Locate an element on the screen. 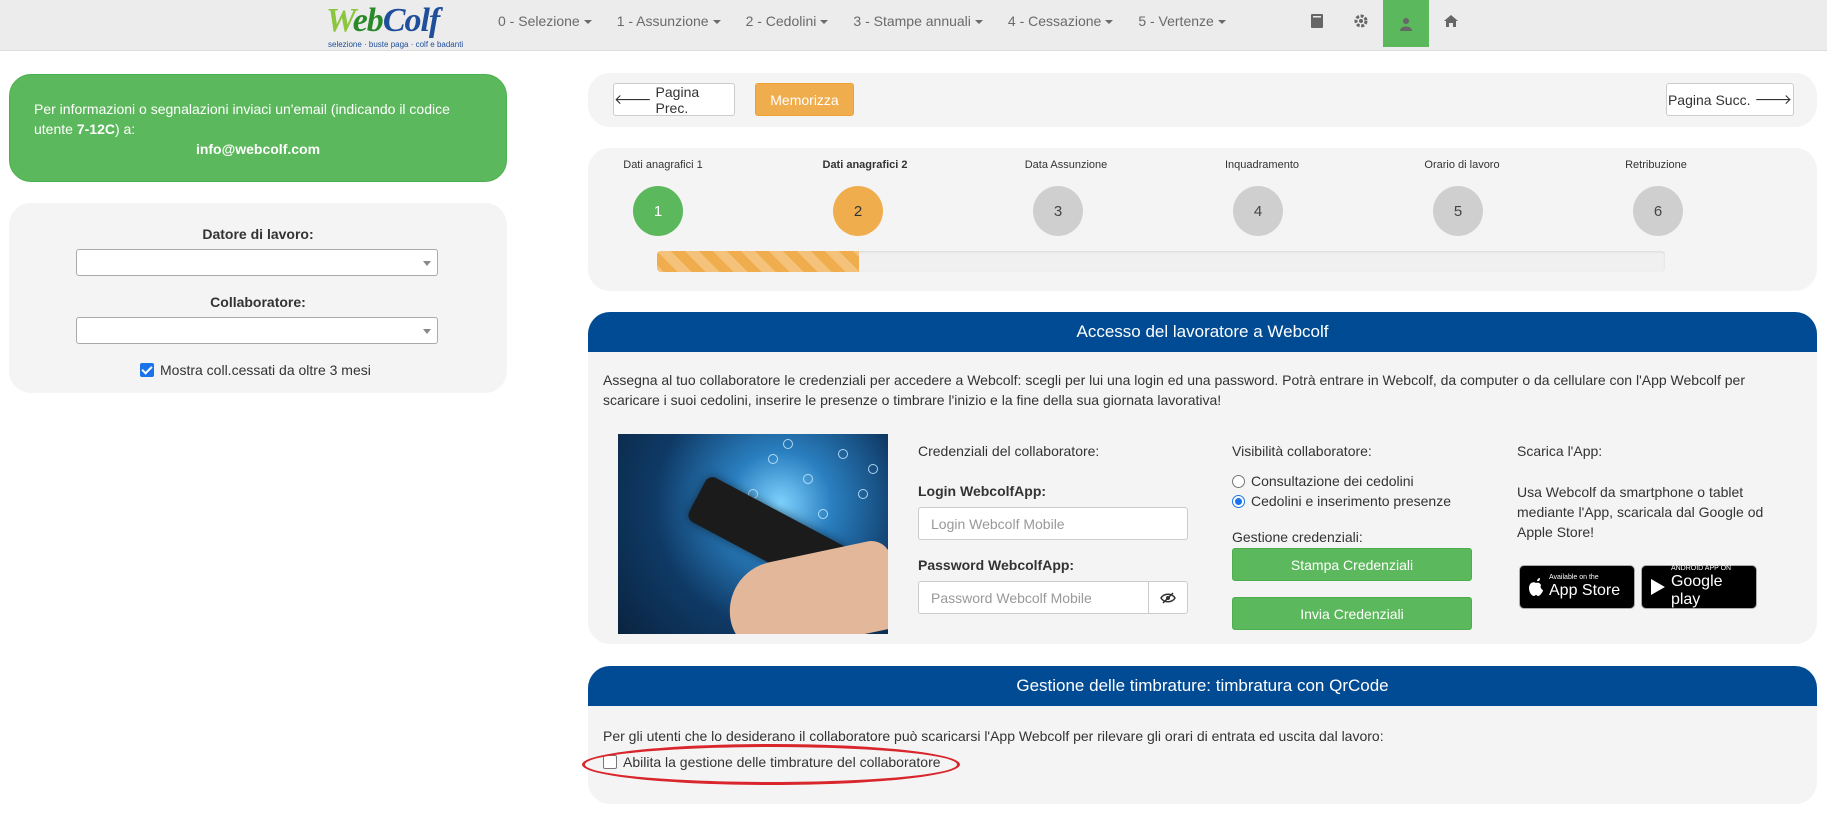 This screenshot has width=1827, height=834. gear-icon is located at coordinates (1361, 21).